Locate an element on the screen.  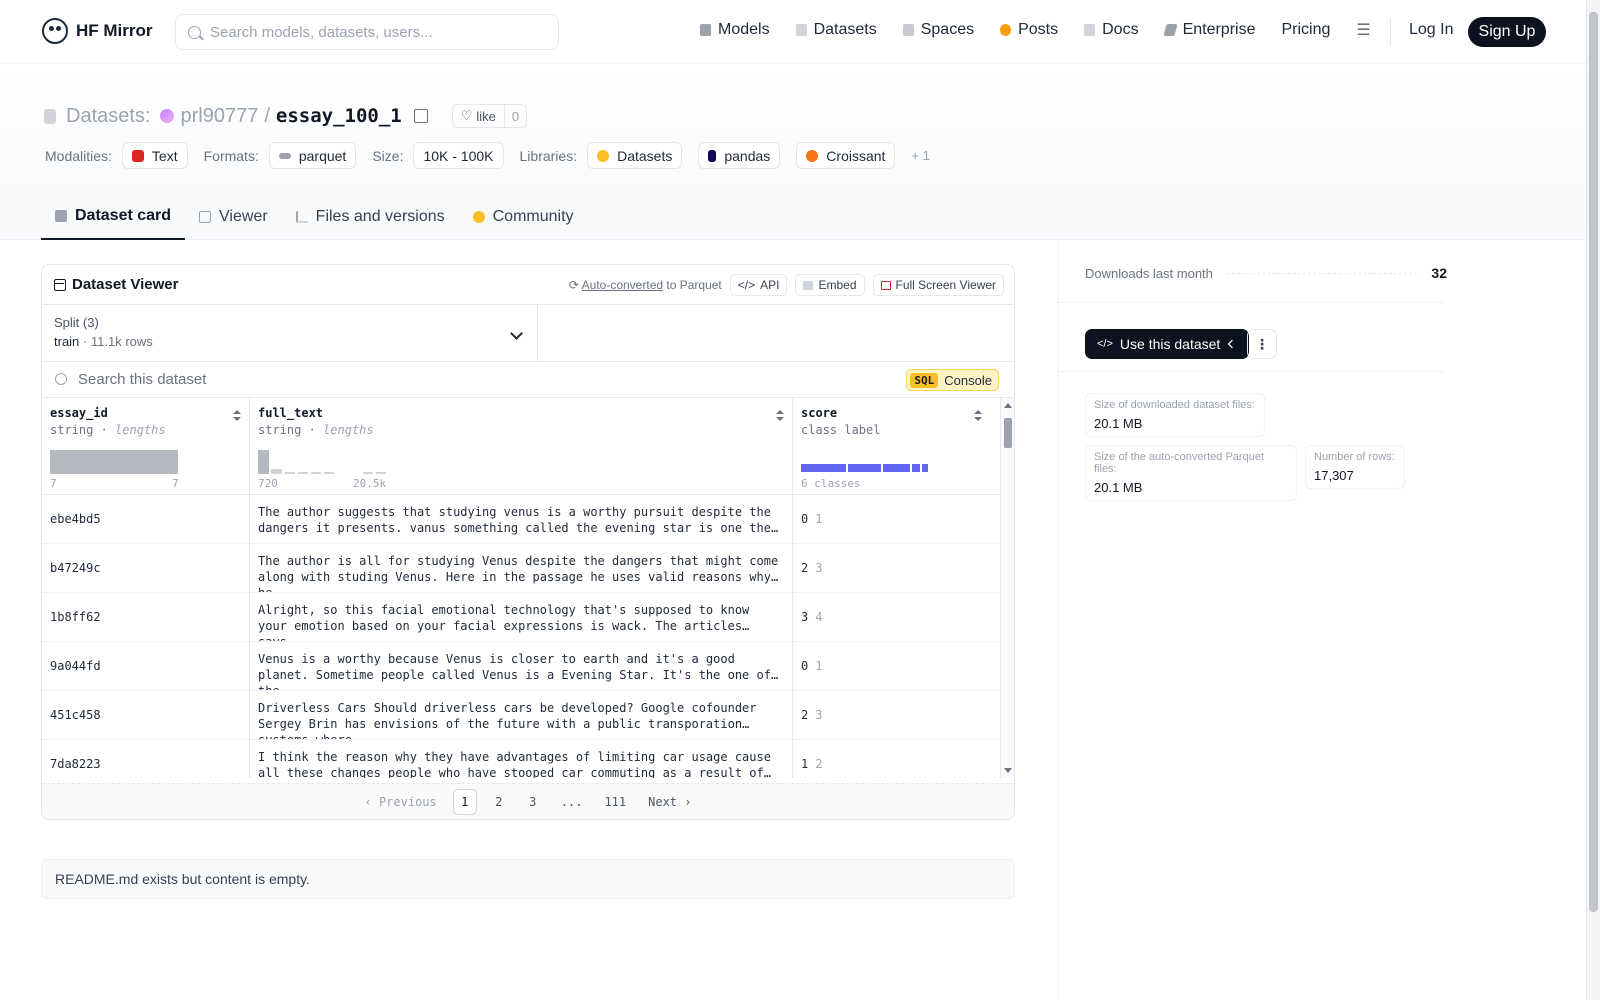
split-selector: Split (3) train · 11.1k rows is located at coordinates (290, 333).